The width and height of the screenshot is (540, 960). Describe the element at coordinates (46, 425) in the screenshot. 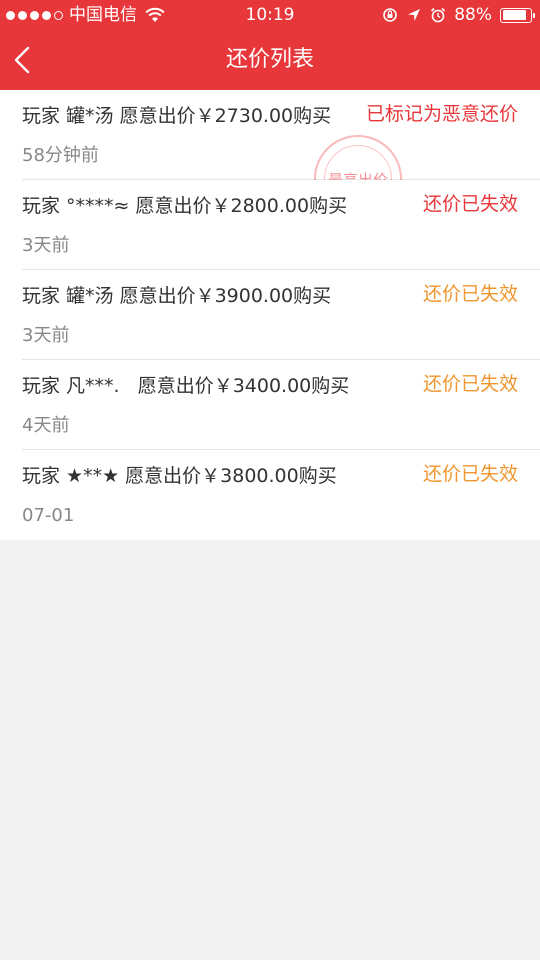

I see `offer-time: 4天前` at that location.